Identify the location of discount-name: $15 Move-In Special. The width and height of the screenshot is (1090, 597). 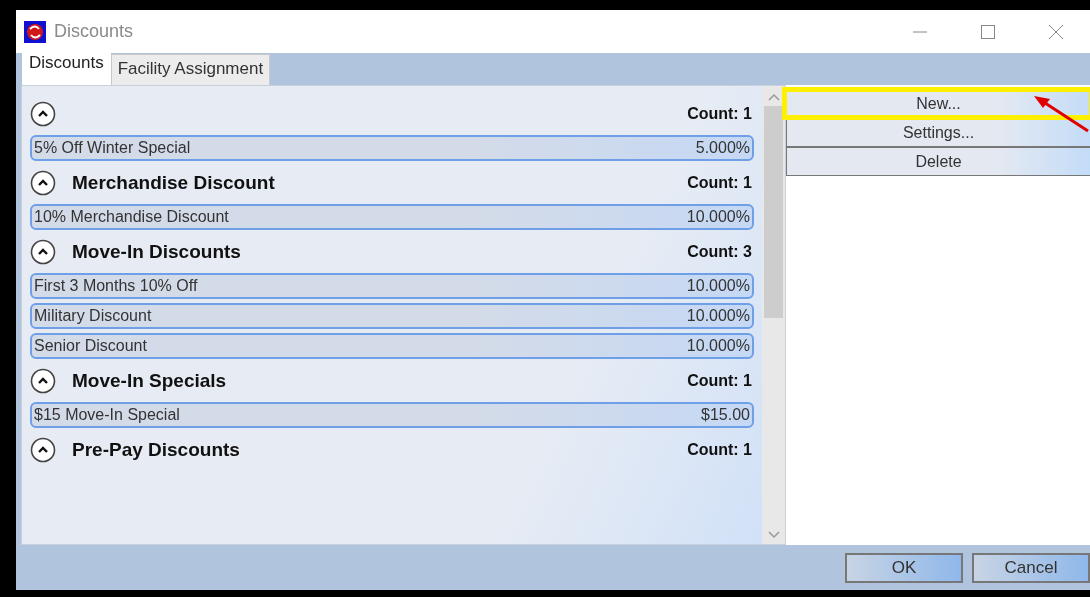
(107, 415).